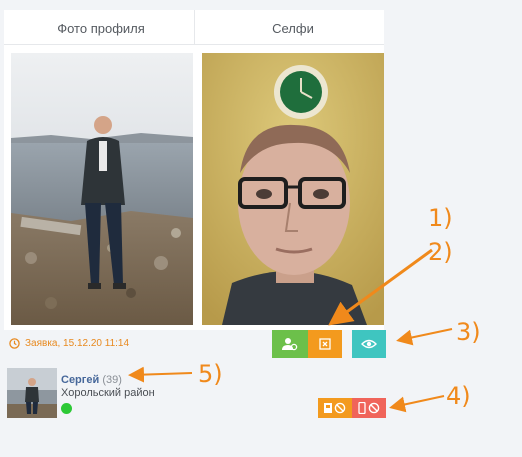  I want to click on avatar, so click(32, 393).